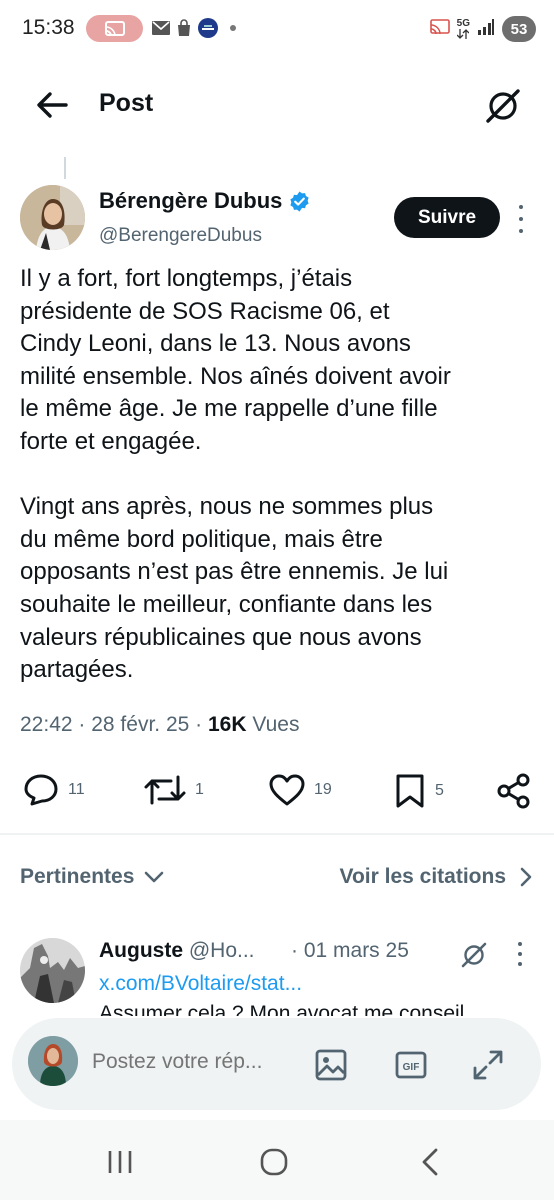 The height and width of the screenshot is (1200, 554). Describe the element at coordinates (52, 970) in the screenshot. I see `reply-avatar` at that location.